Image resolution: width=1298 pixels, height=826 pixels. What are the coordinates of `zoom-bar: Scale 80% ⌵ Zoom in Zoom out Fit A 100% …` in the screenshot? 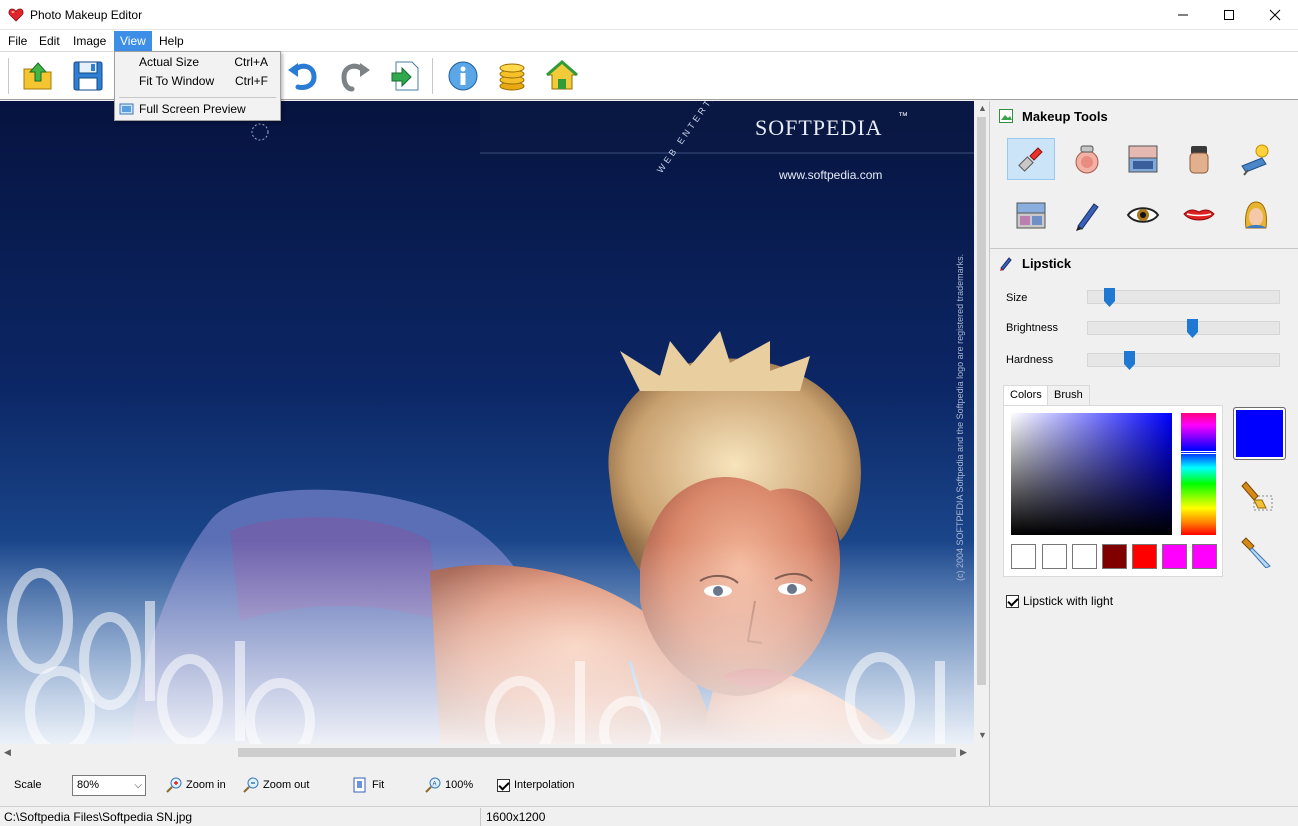 It's located at (494, 783).